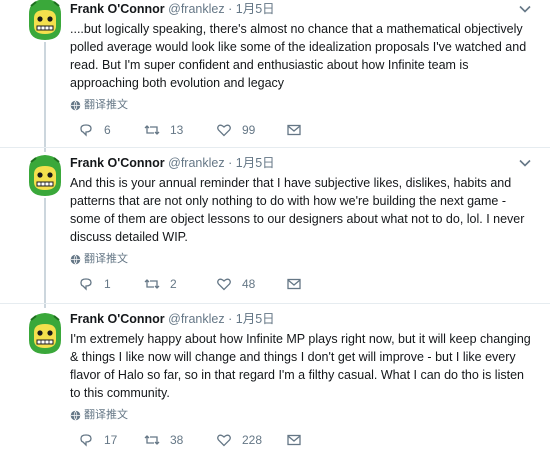 This screenshot has width=550, height=460. Describe the element at coordinates (107, 130) in the screenshot. I see `reply-count: 6` at that location.